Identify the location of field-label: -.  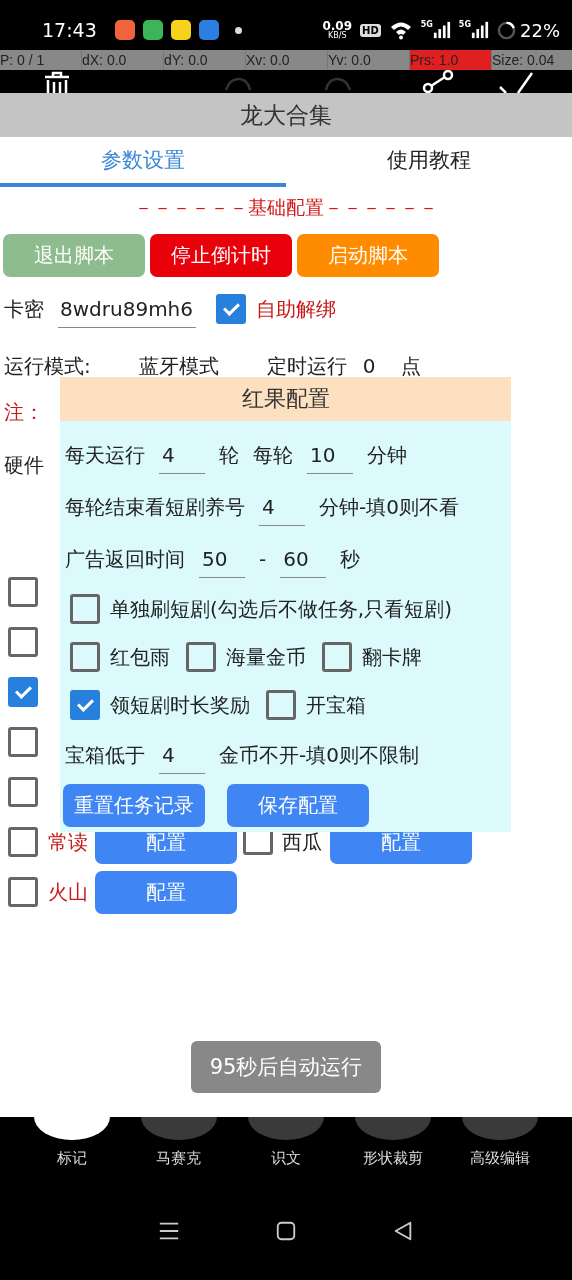
(263, 559).